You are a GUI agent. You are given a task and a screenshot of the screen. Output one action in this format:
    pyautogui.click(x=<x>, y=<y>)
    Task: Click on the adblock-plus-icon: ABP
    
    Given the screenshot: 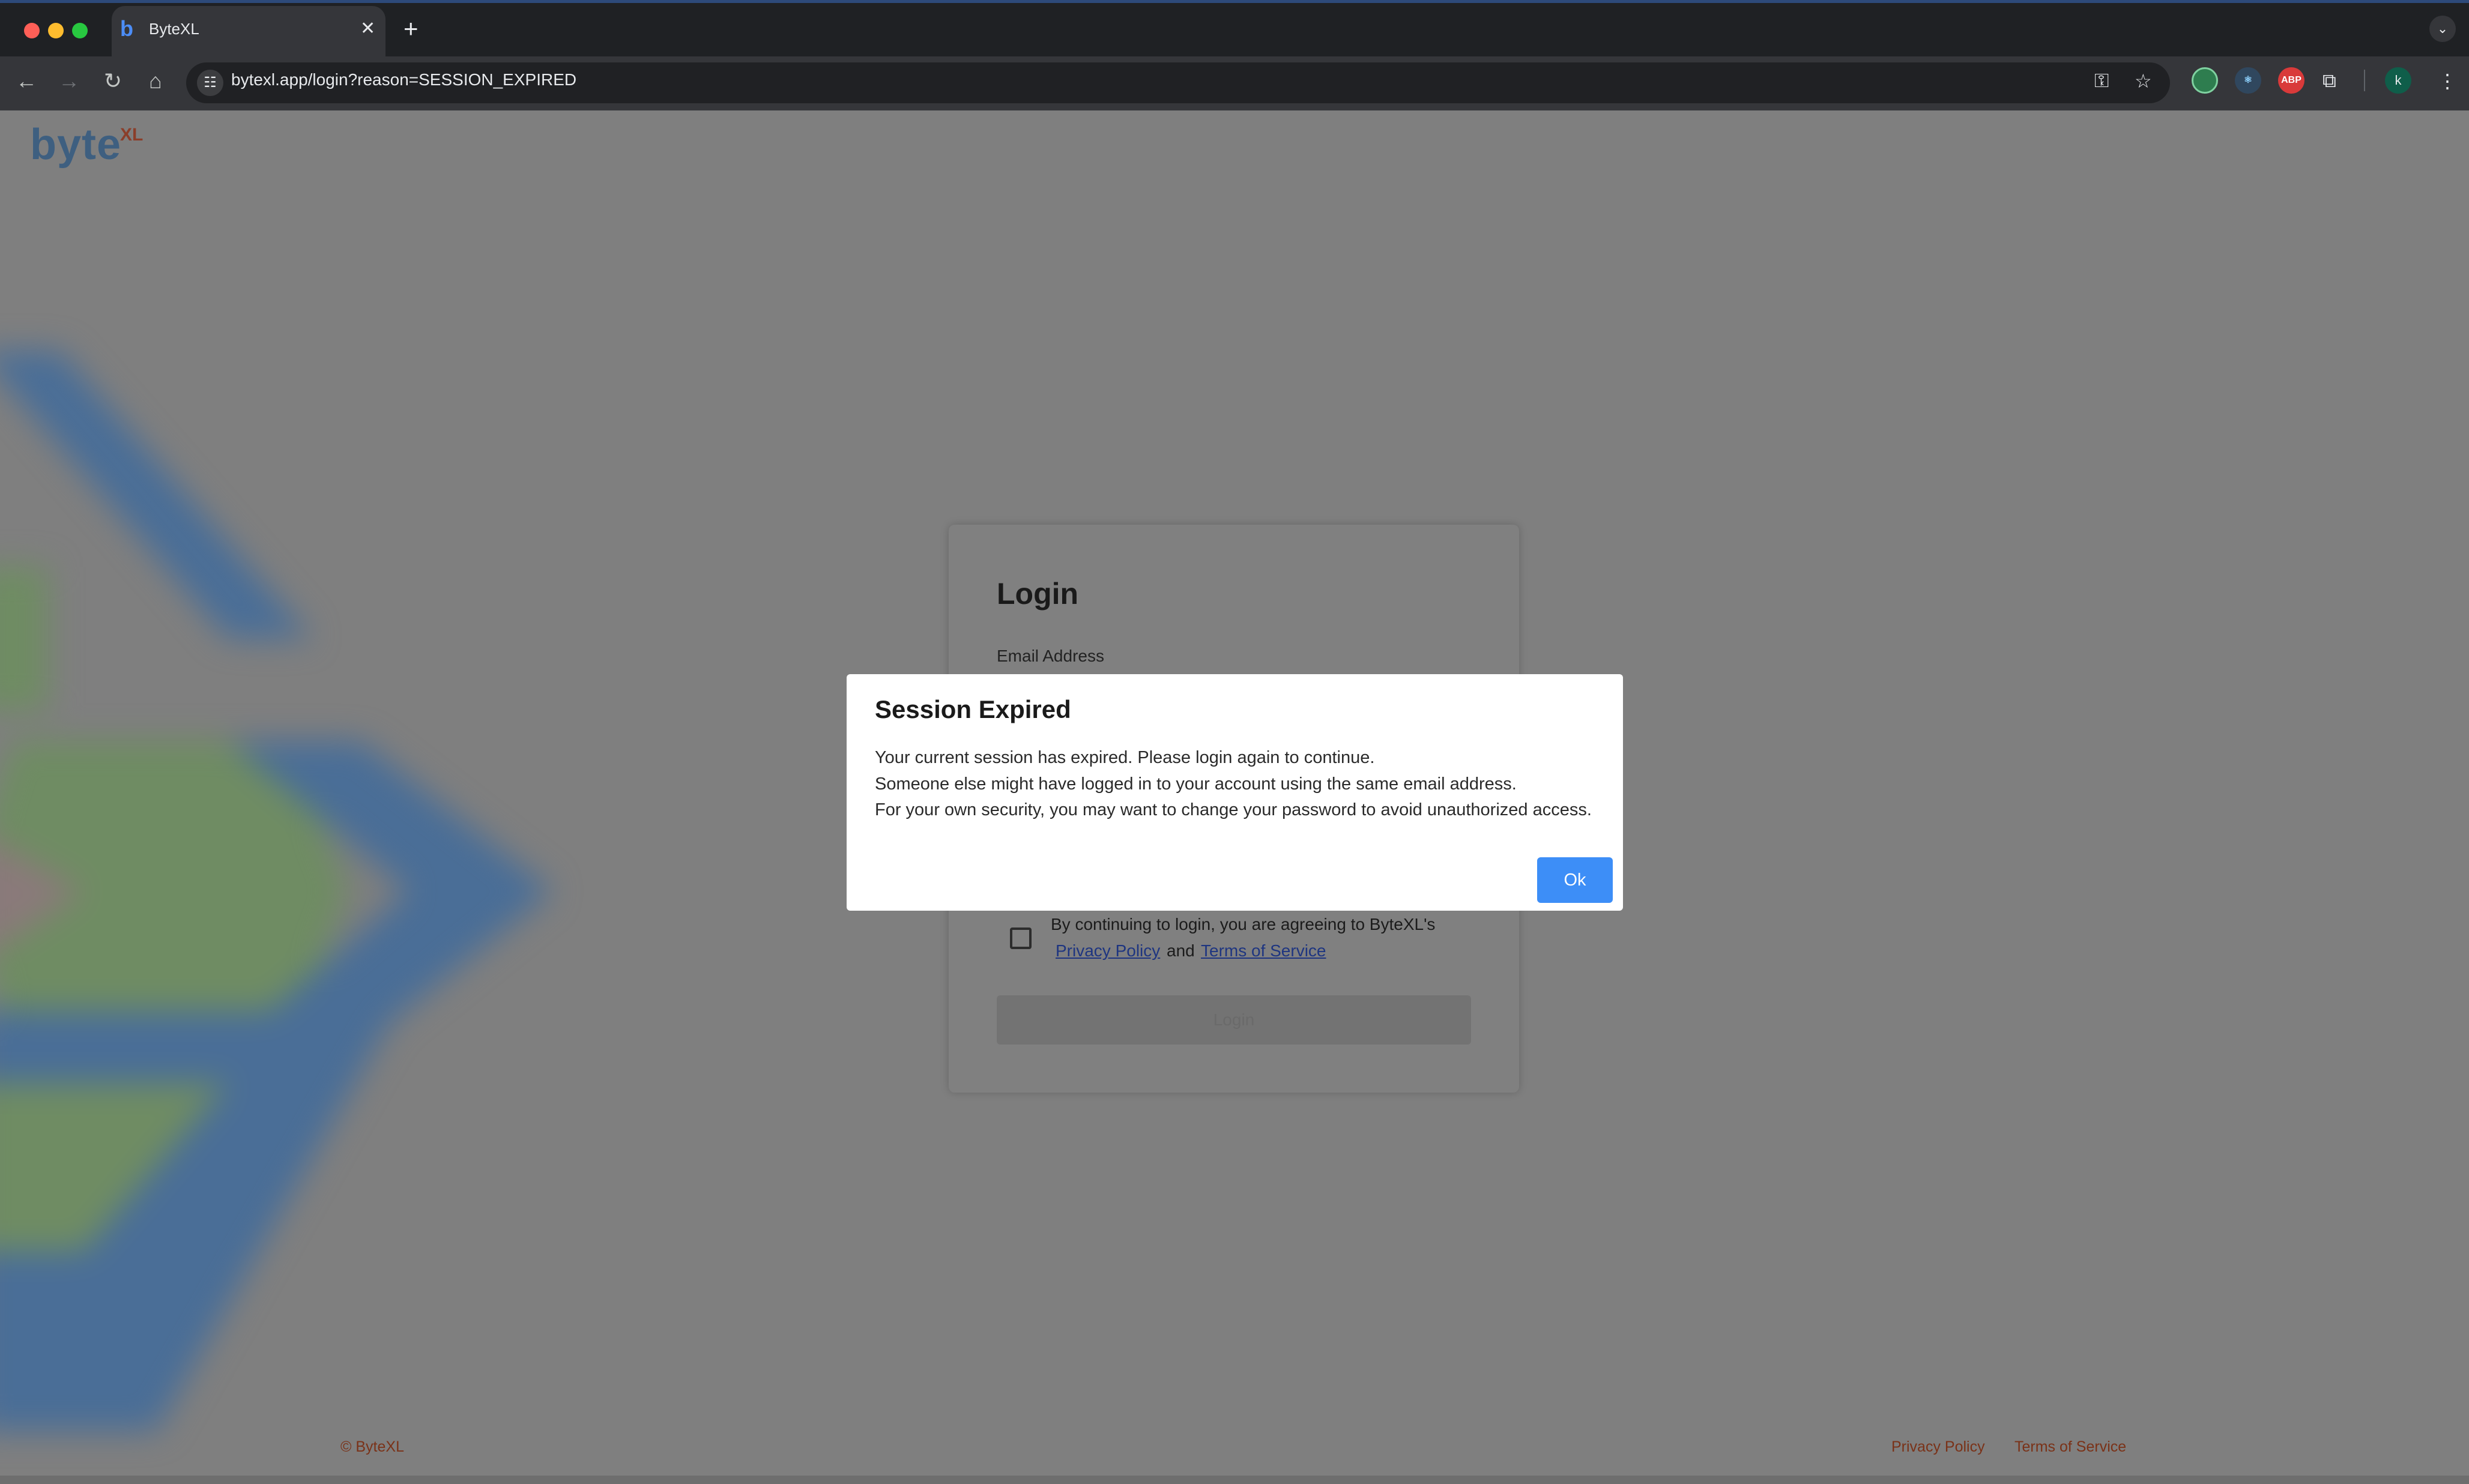 What is the action you would take?
    pyautogui.click(x=2291, y=80)
    